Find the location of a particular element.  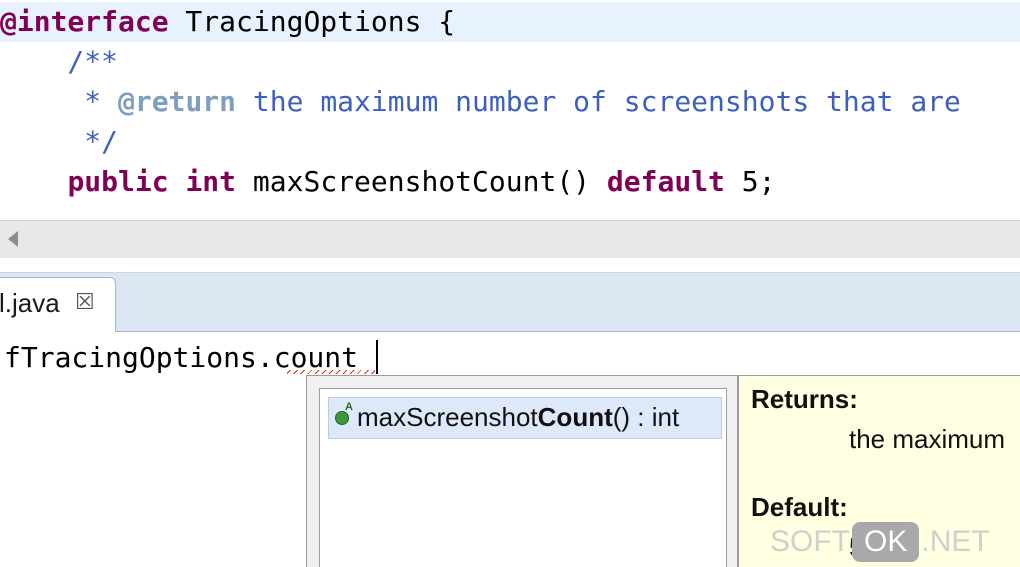

error-squiggle is located at coordinates (331, 372).